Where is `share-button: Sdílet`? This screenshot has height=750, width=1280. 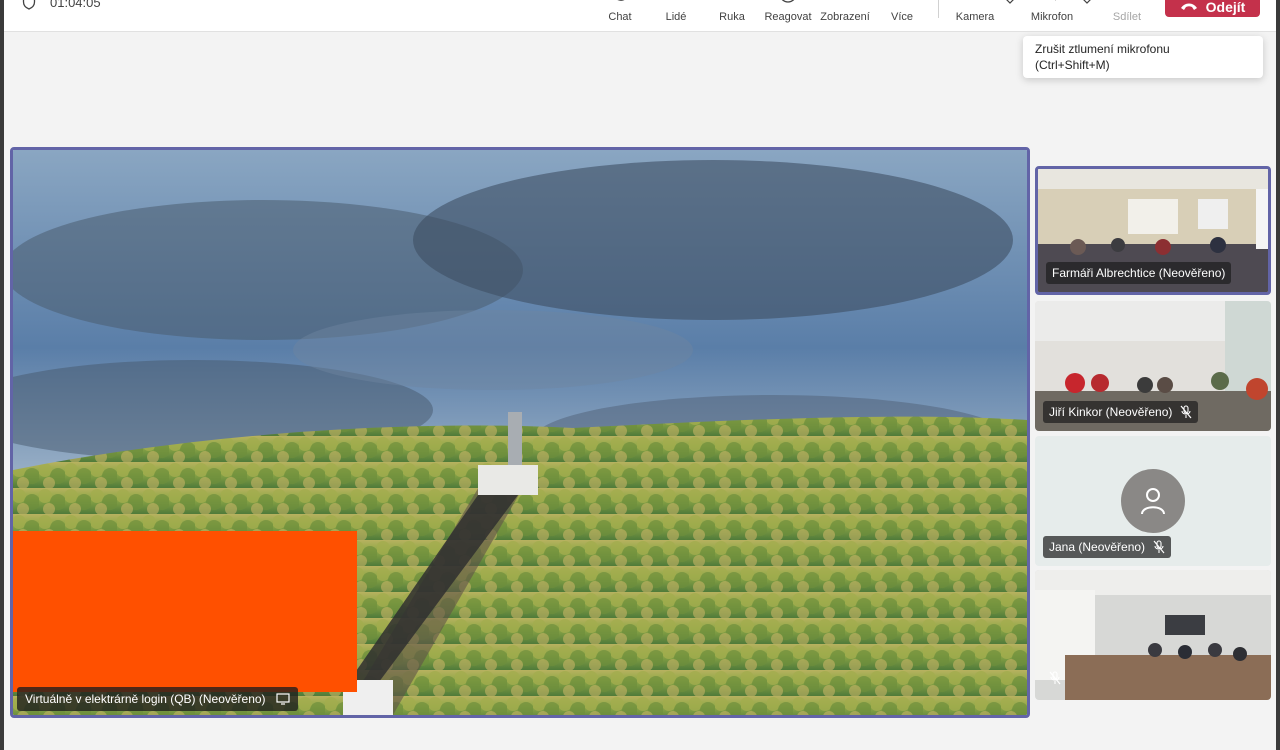 share-button: Sdílet is located at coordinates (1127, 12).